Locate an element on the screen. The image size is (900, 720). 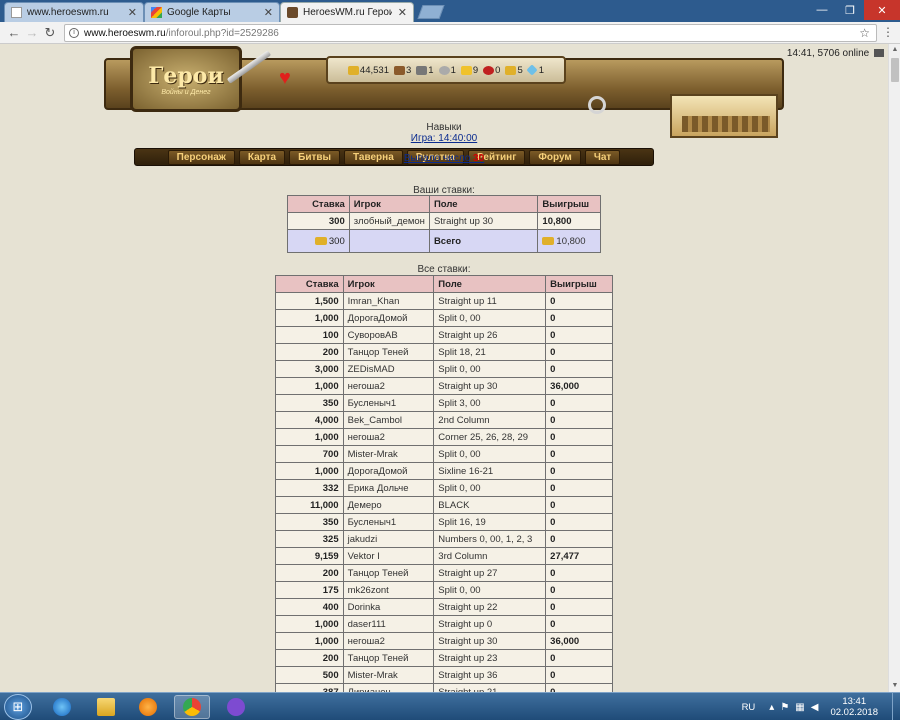
system-tray: RU ▴ ⚑ ▦ ◀ 13:41 02.02.2018 is located at coordinates (821, 706).